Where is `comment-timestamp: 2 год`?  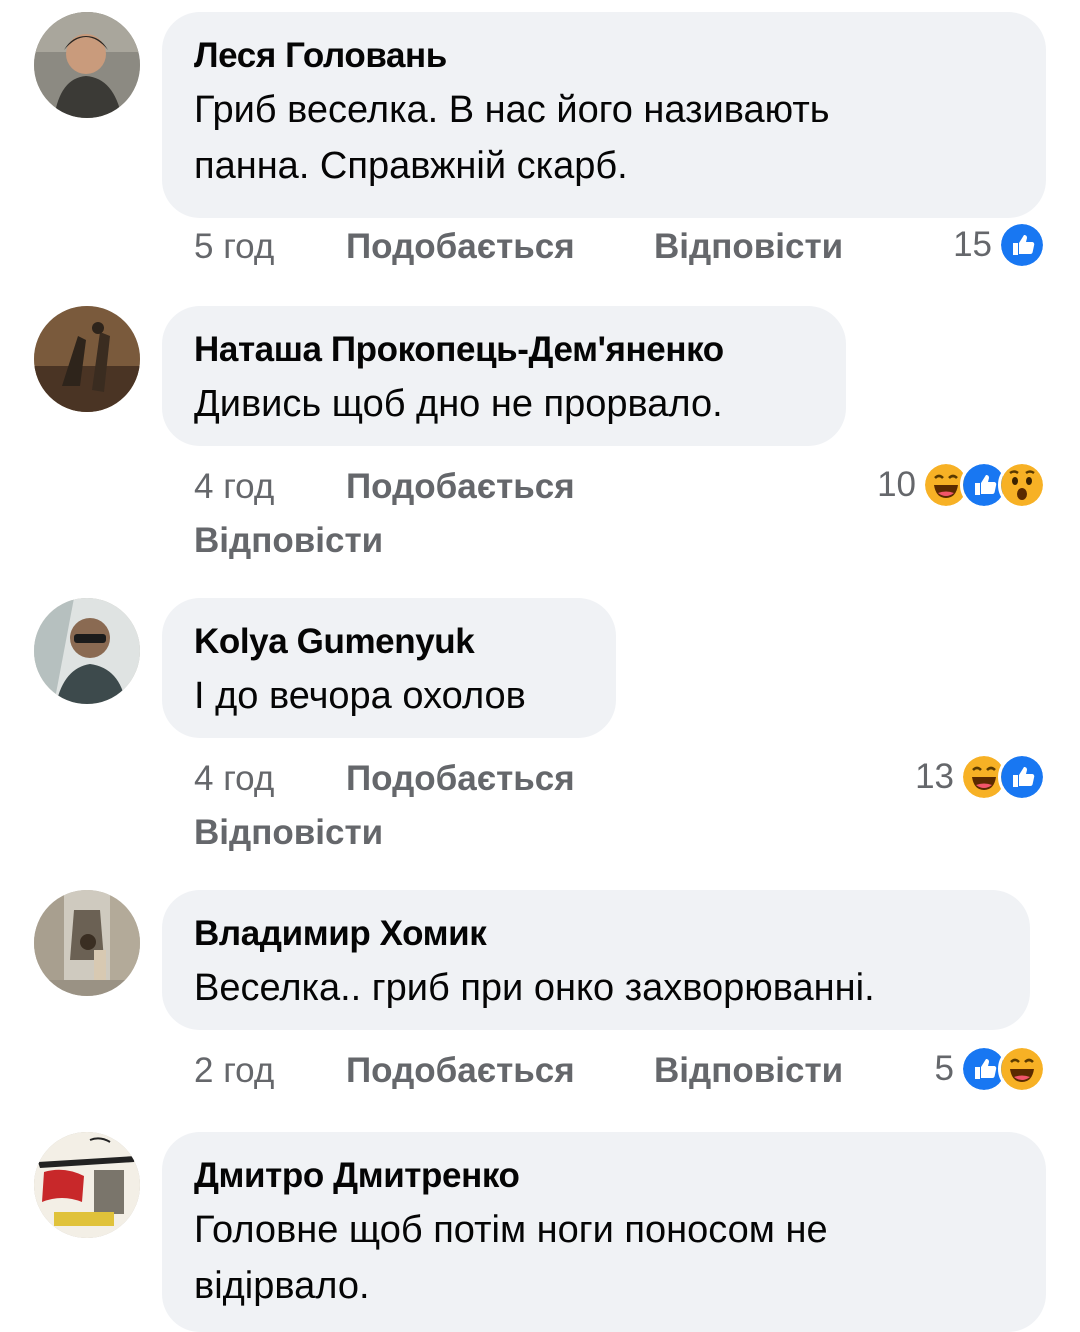 comment-timestamp: 2 год is located at coordinates (234, 1071).